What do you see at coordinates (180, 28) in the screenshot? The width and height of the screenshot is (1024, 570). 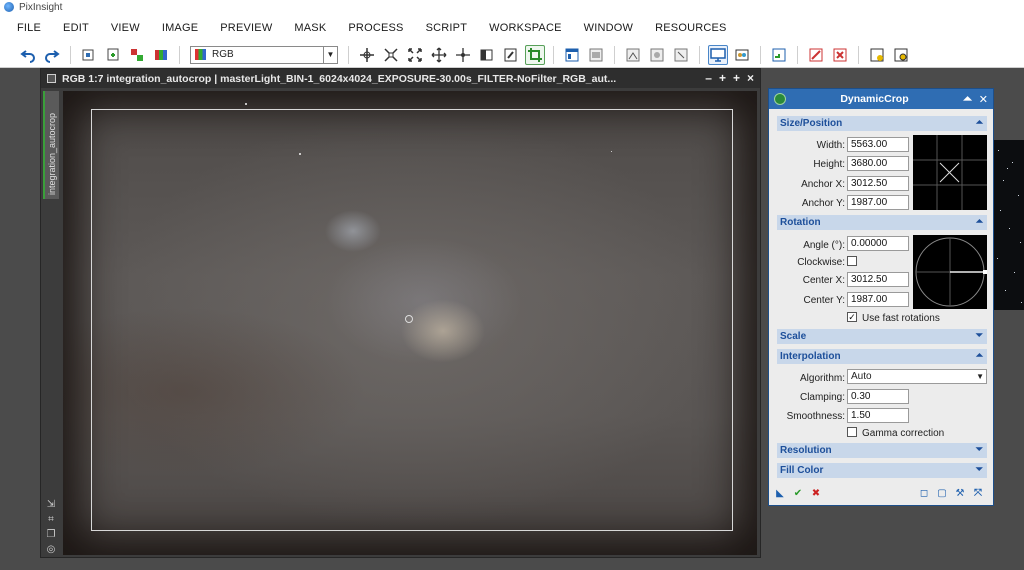 I see `menu-image: IMAGE` at bounding box center [180, 28].